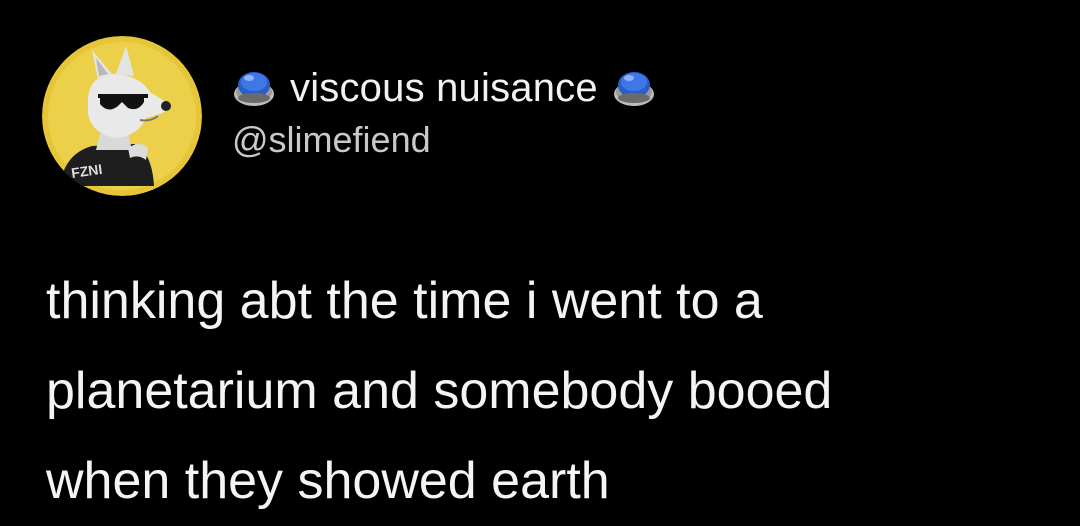  Describe the element at coordinates (404, 301) in the screenshot. I see `tweet-text-line: thinking abt the time i went to a` at that location.